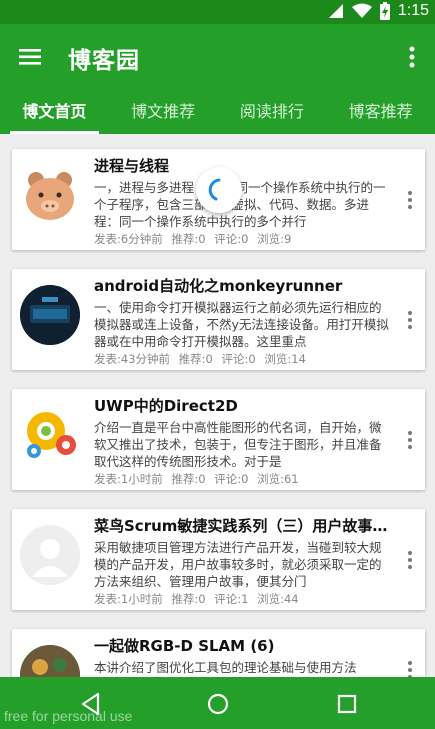 This screenshot has height=729, width=435. Describe the element at coordinates (214, 189) in the screenshot. I see `spinner-arc-icon` at that location.